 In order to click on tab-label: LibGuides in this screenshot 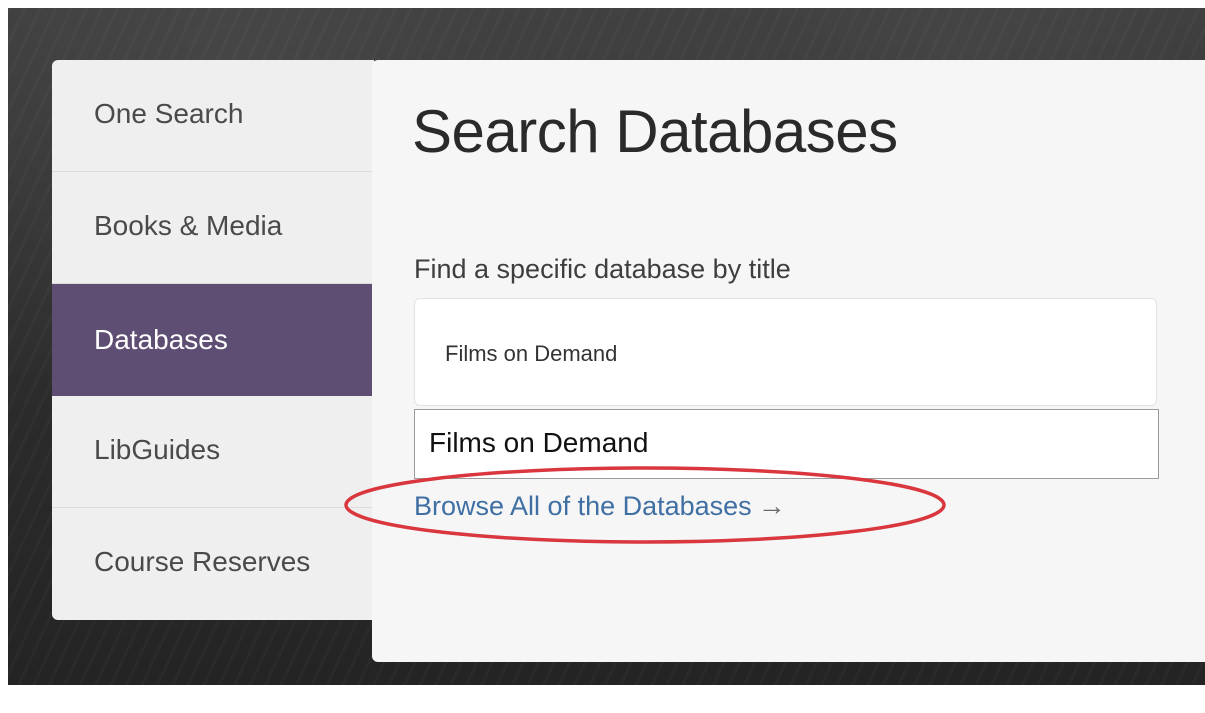, I will do `click(157, 449)`.